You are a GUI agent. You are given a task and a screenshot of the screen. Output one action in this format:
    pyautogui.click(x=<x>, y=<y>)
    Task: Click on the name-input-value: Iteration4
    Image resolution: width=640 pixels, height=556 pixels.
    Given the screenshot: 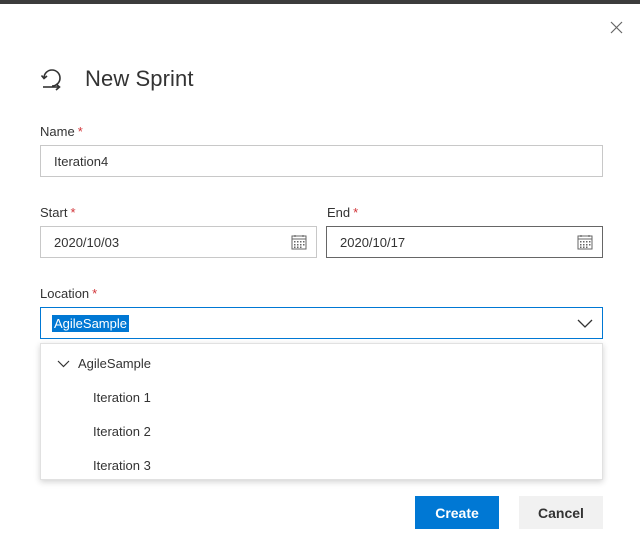 What is the action you would take?
    pyautogui.click(x=81, y=161)
    